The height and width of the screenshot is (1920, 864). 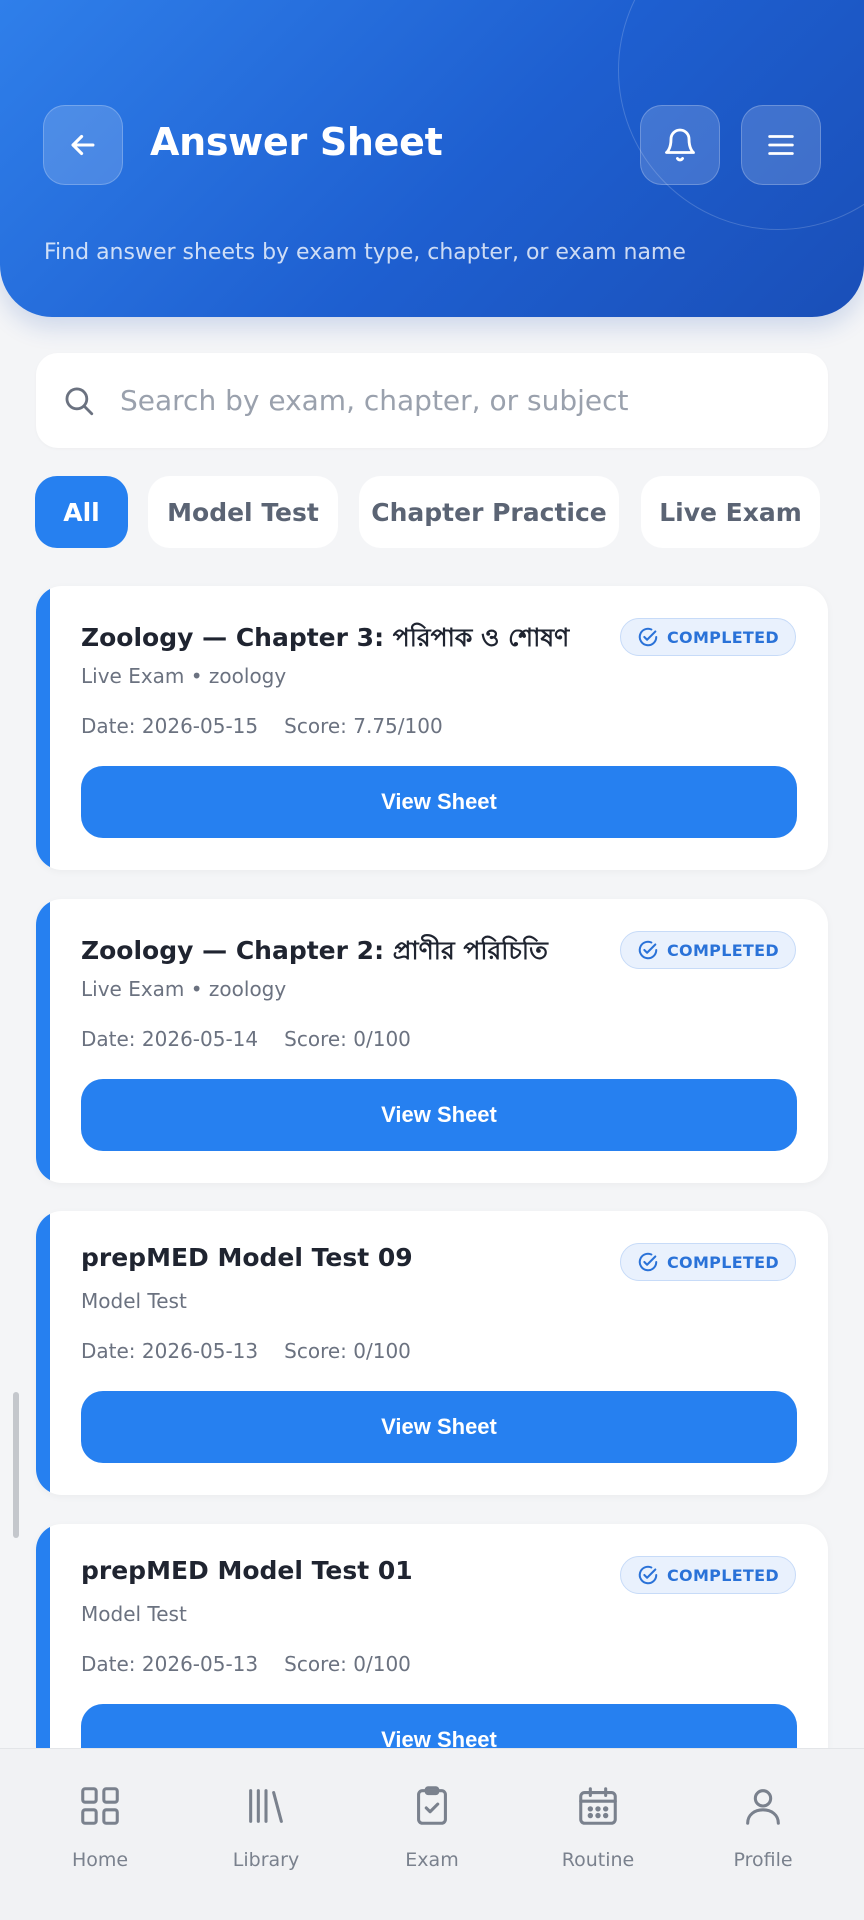 I want to click on bottom-navigation: Home Library Exam Routine Profile, so click(x=432, y=1834).